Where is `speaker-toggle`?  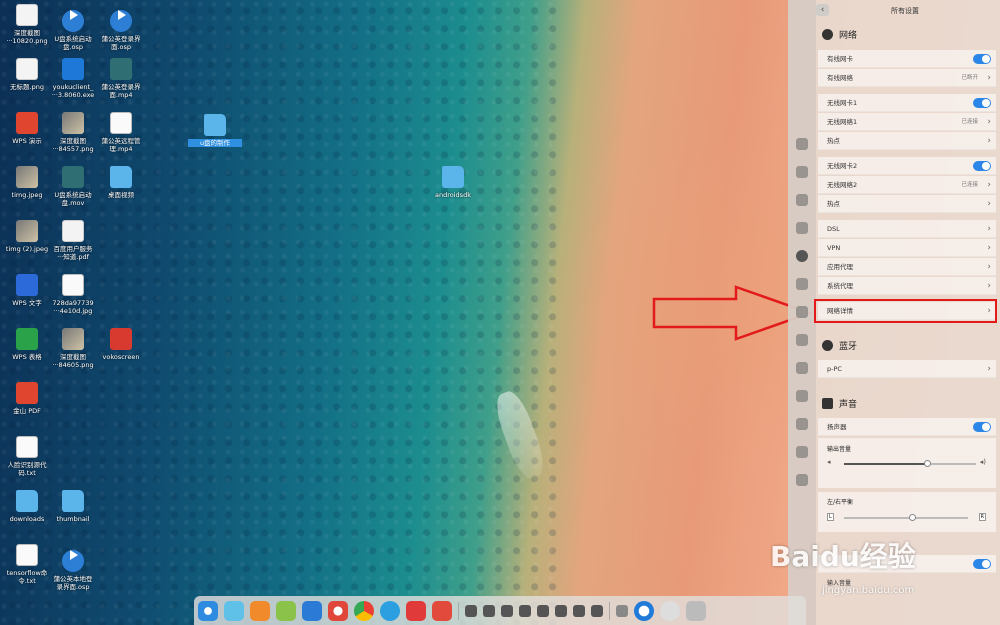 speaker-toggle is located at coordinates (982, 427).